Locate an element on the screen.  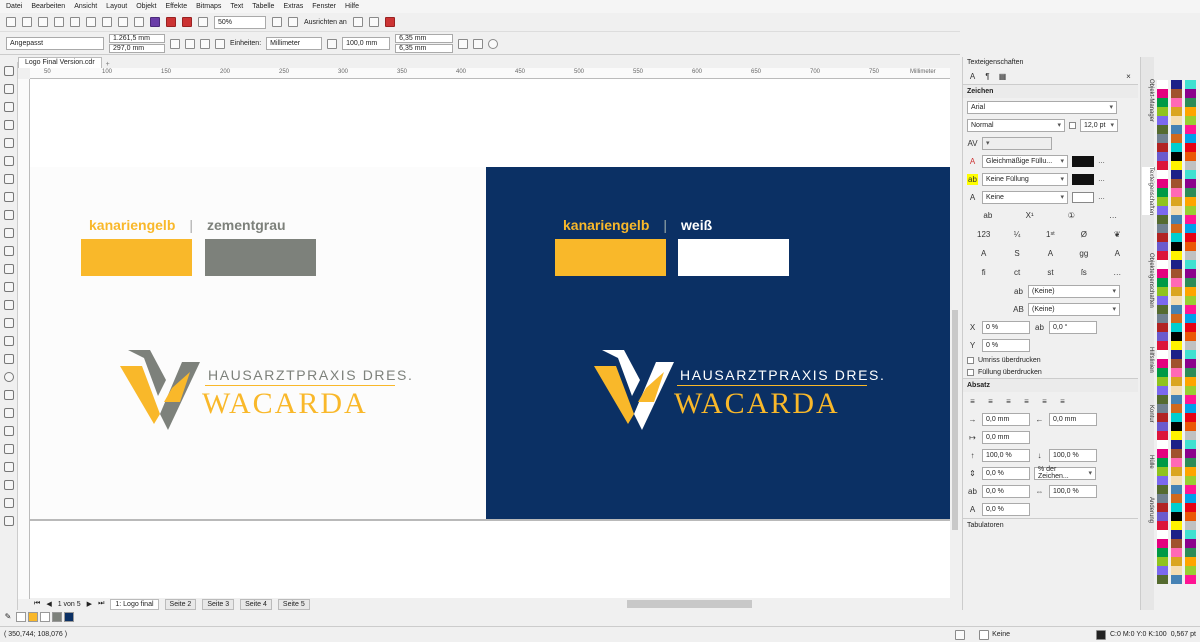
contextual-icon: A is located at coordinates (1117, 253).